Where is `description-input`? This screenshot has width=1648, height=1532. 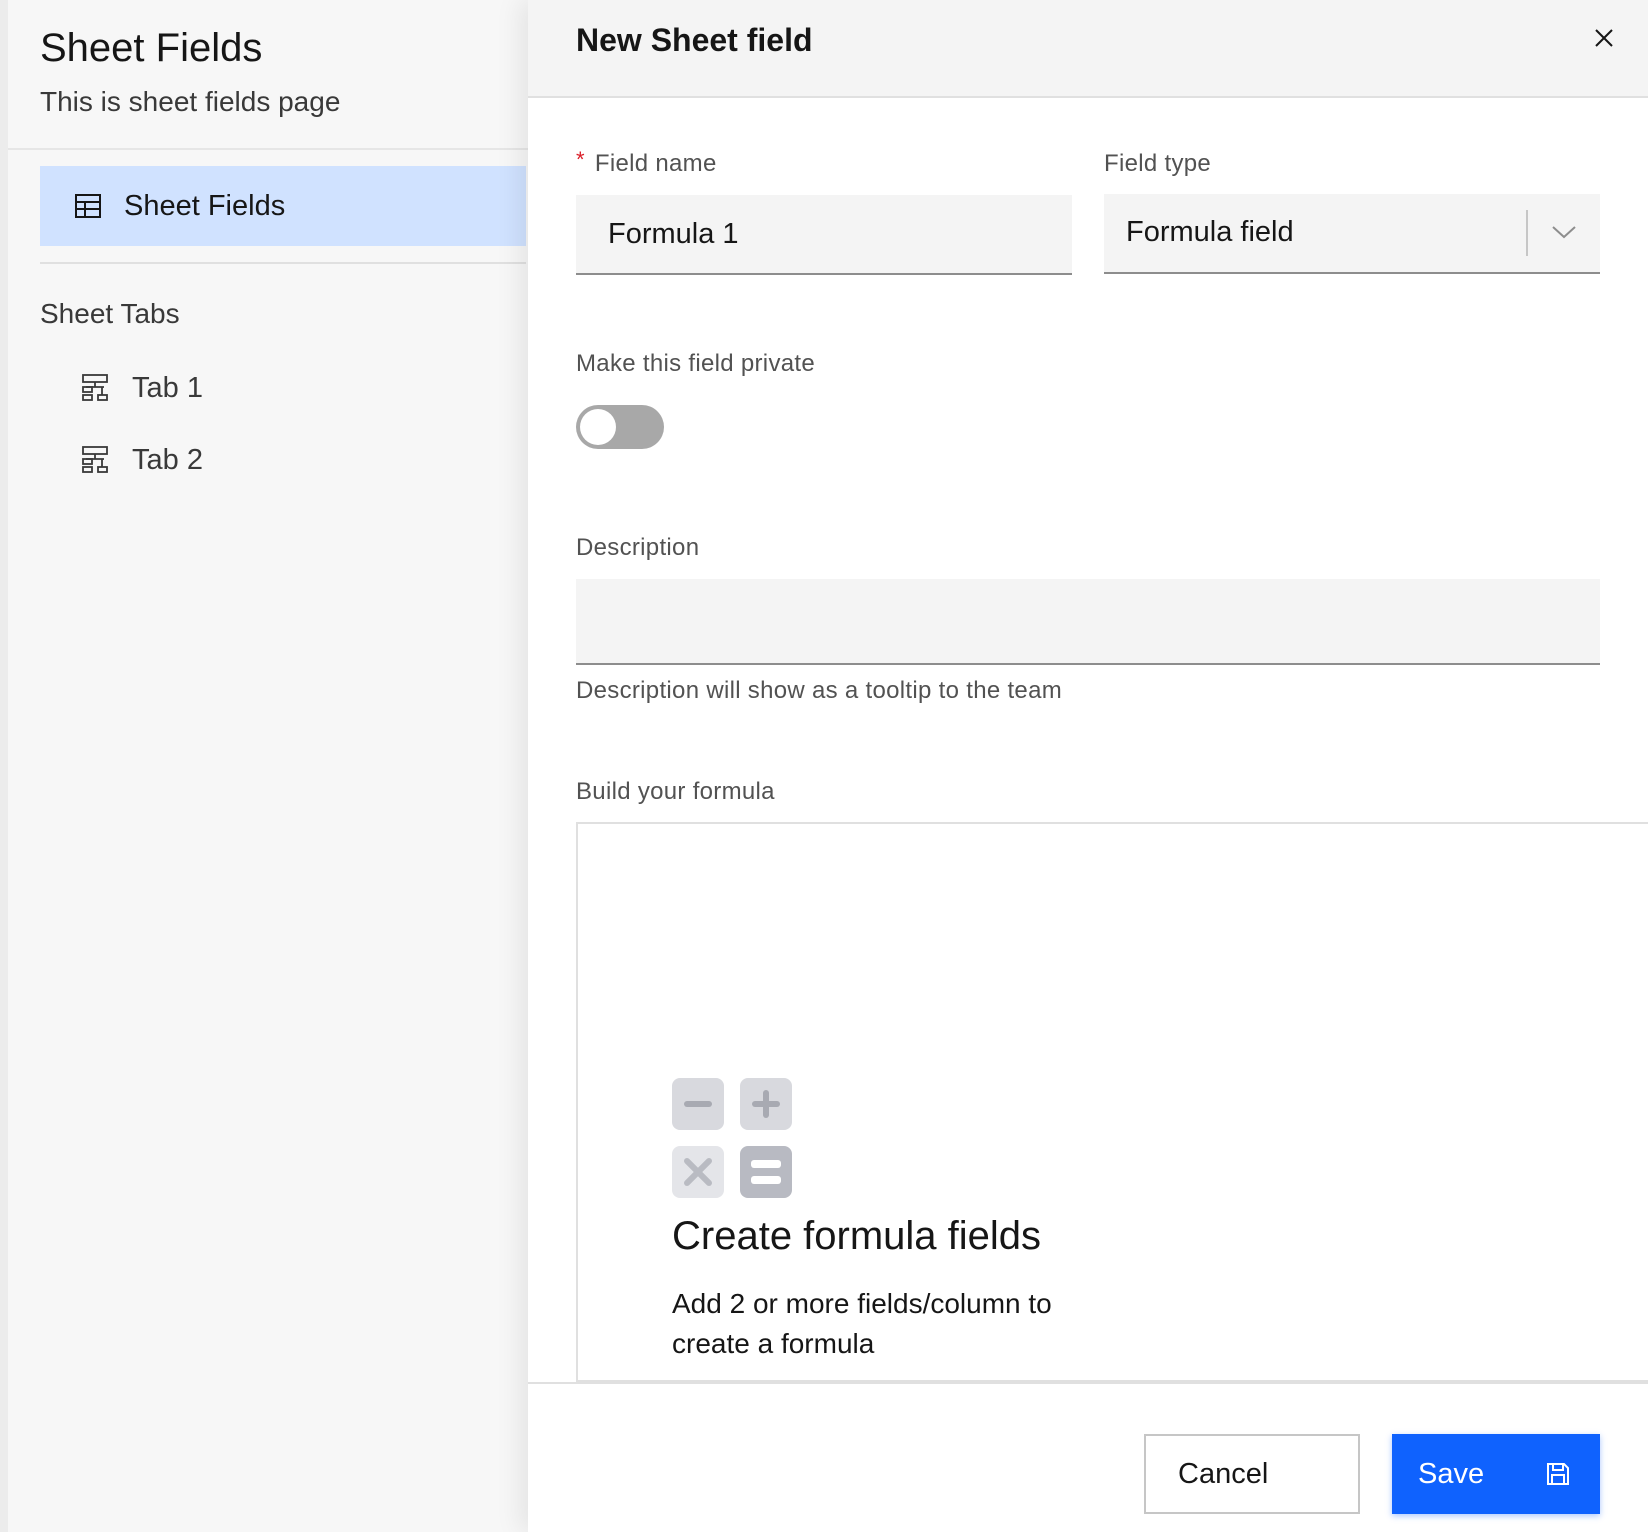
description-input is located at coordinates (1088, 622).